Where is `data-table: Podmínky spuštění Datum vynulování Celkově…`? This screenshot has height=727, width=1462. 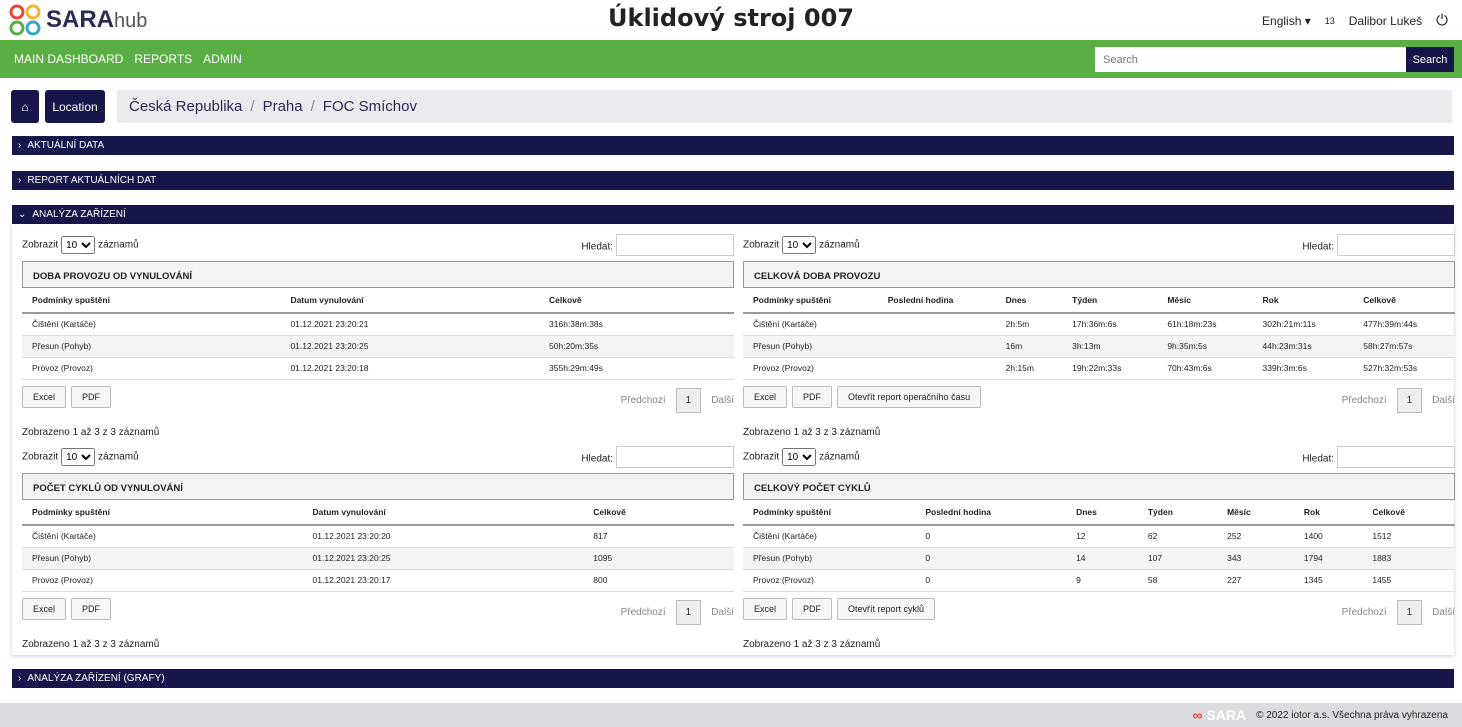
data-table: Podmínky spuštění Datum vynulování Celkově… is located at coordinates (378, 546).